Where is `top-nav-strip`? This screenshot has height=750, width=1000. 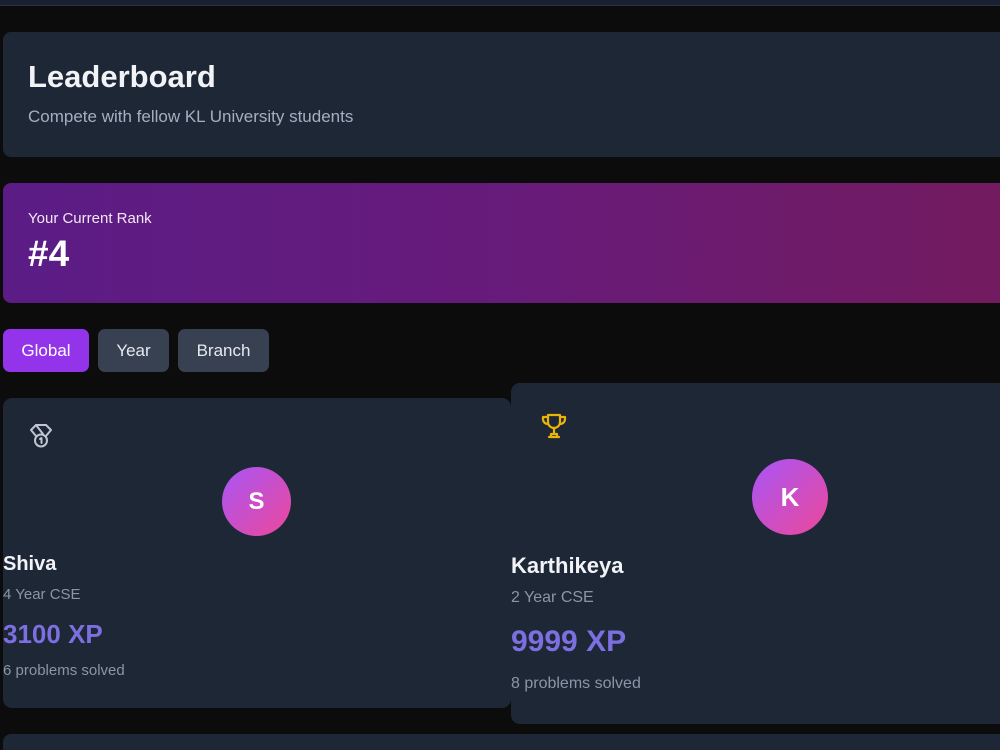 top-nav-strip is located at coordinates (500, 3).